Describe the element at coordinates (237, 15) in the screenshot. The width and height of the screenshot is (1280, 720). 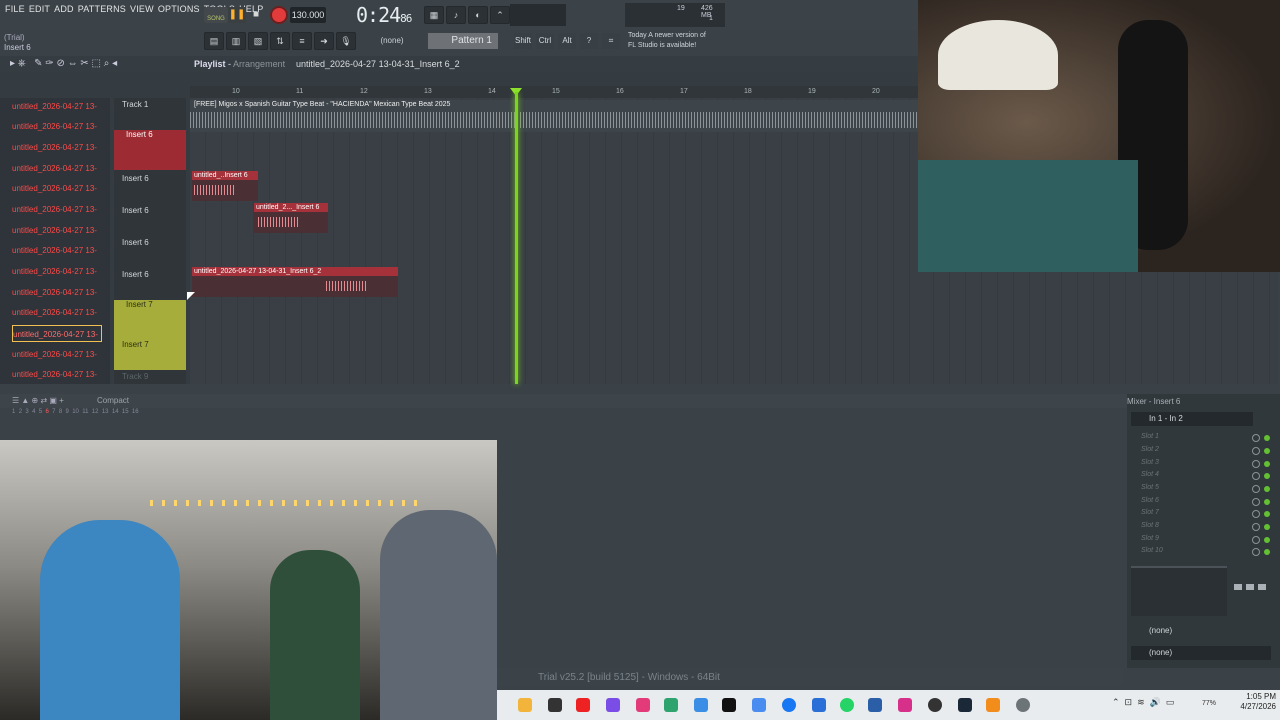
I see `play-button: ❚❚` at that location.